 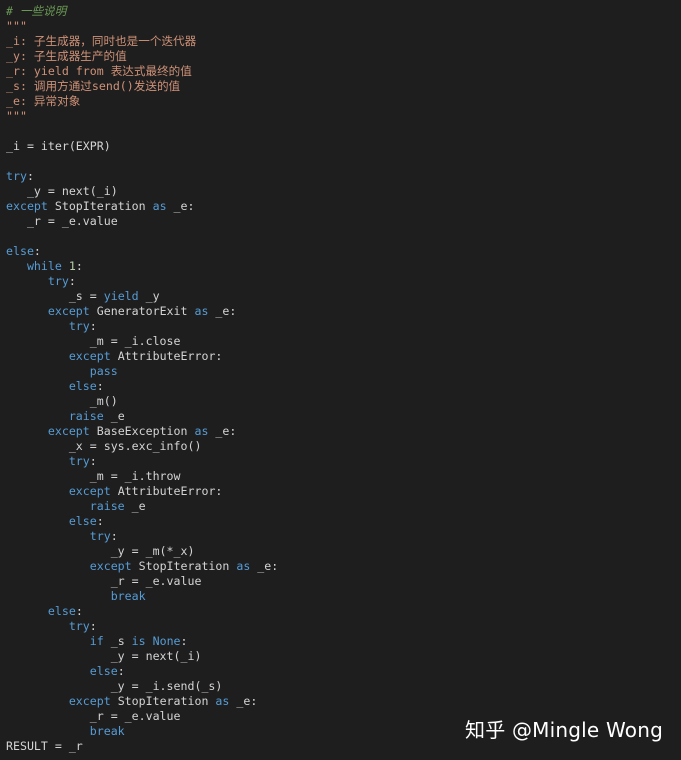 What do you see at coordinates (93, 476) in the screenshot?
I see `code-token: _m = _i.throw` at bounding box center [93, 476].